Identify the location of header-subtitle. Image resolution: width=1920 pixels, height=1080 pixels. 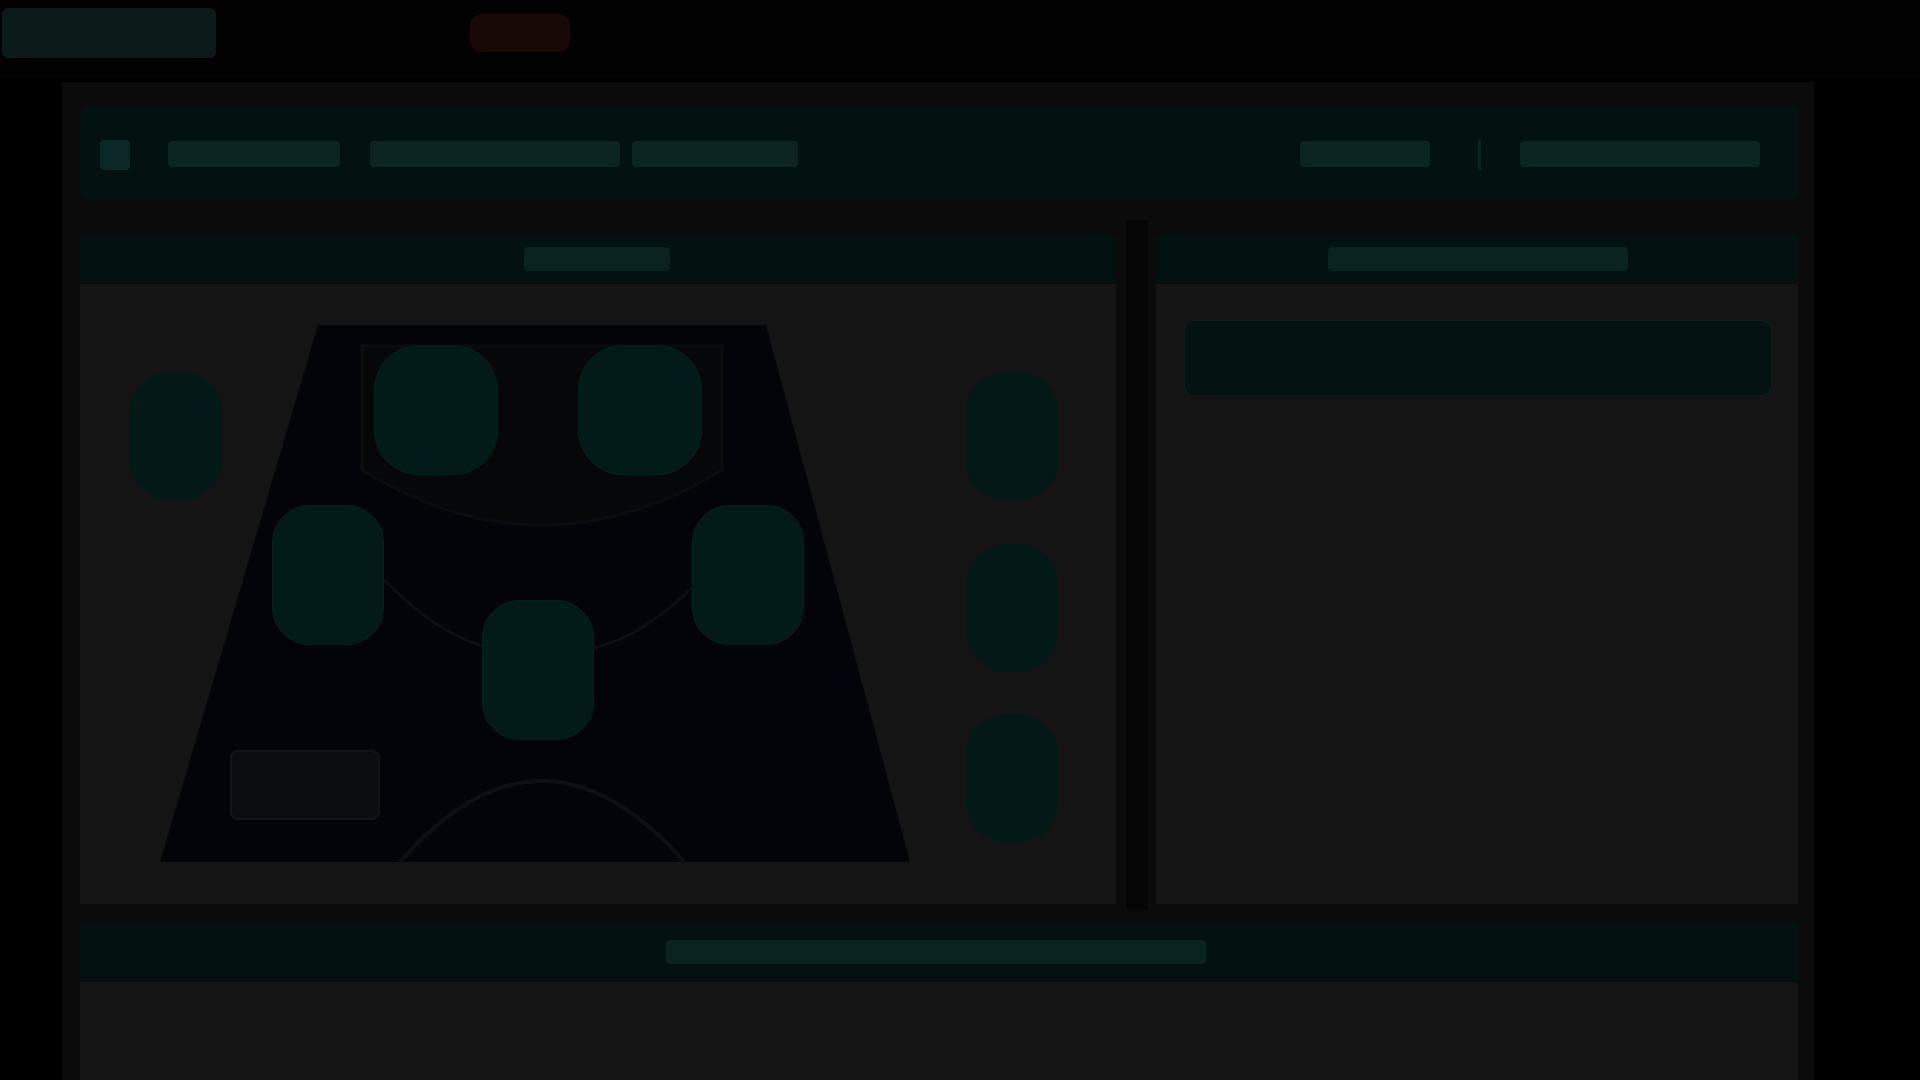
(495, 154).